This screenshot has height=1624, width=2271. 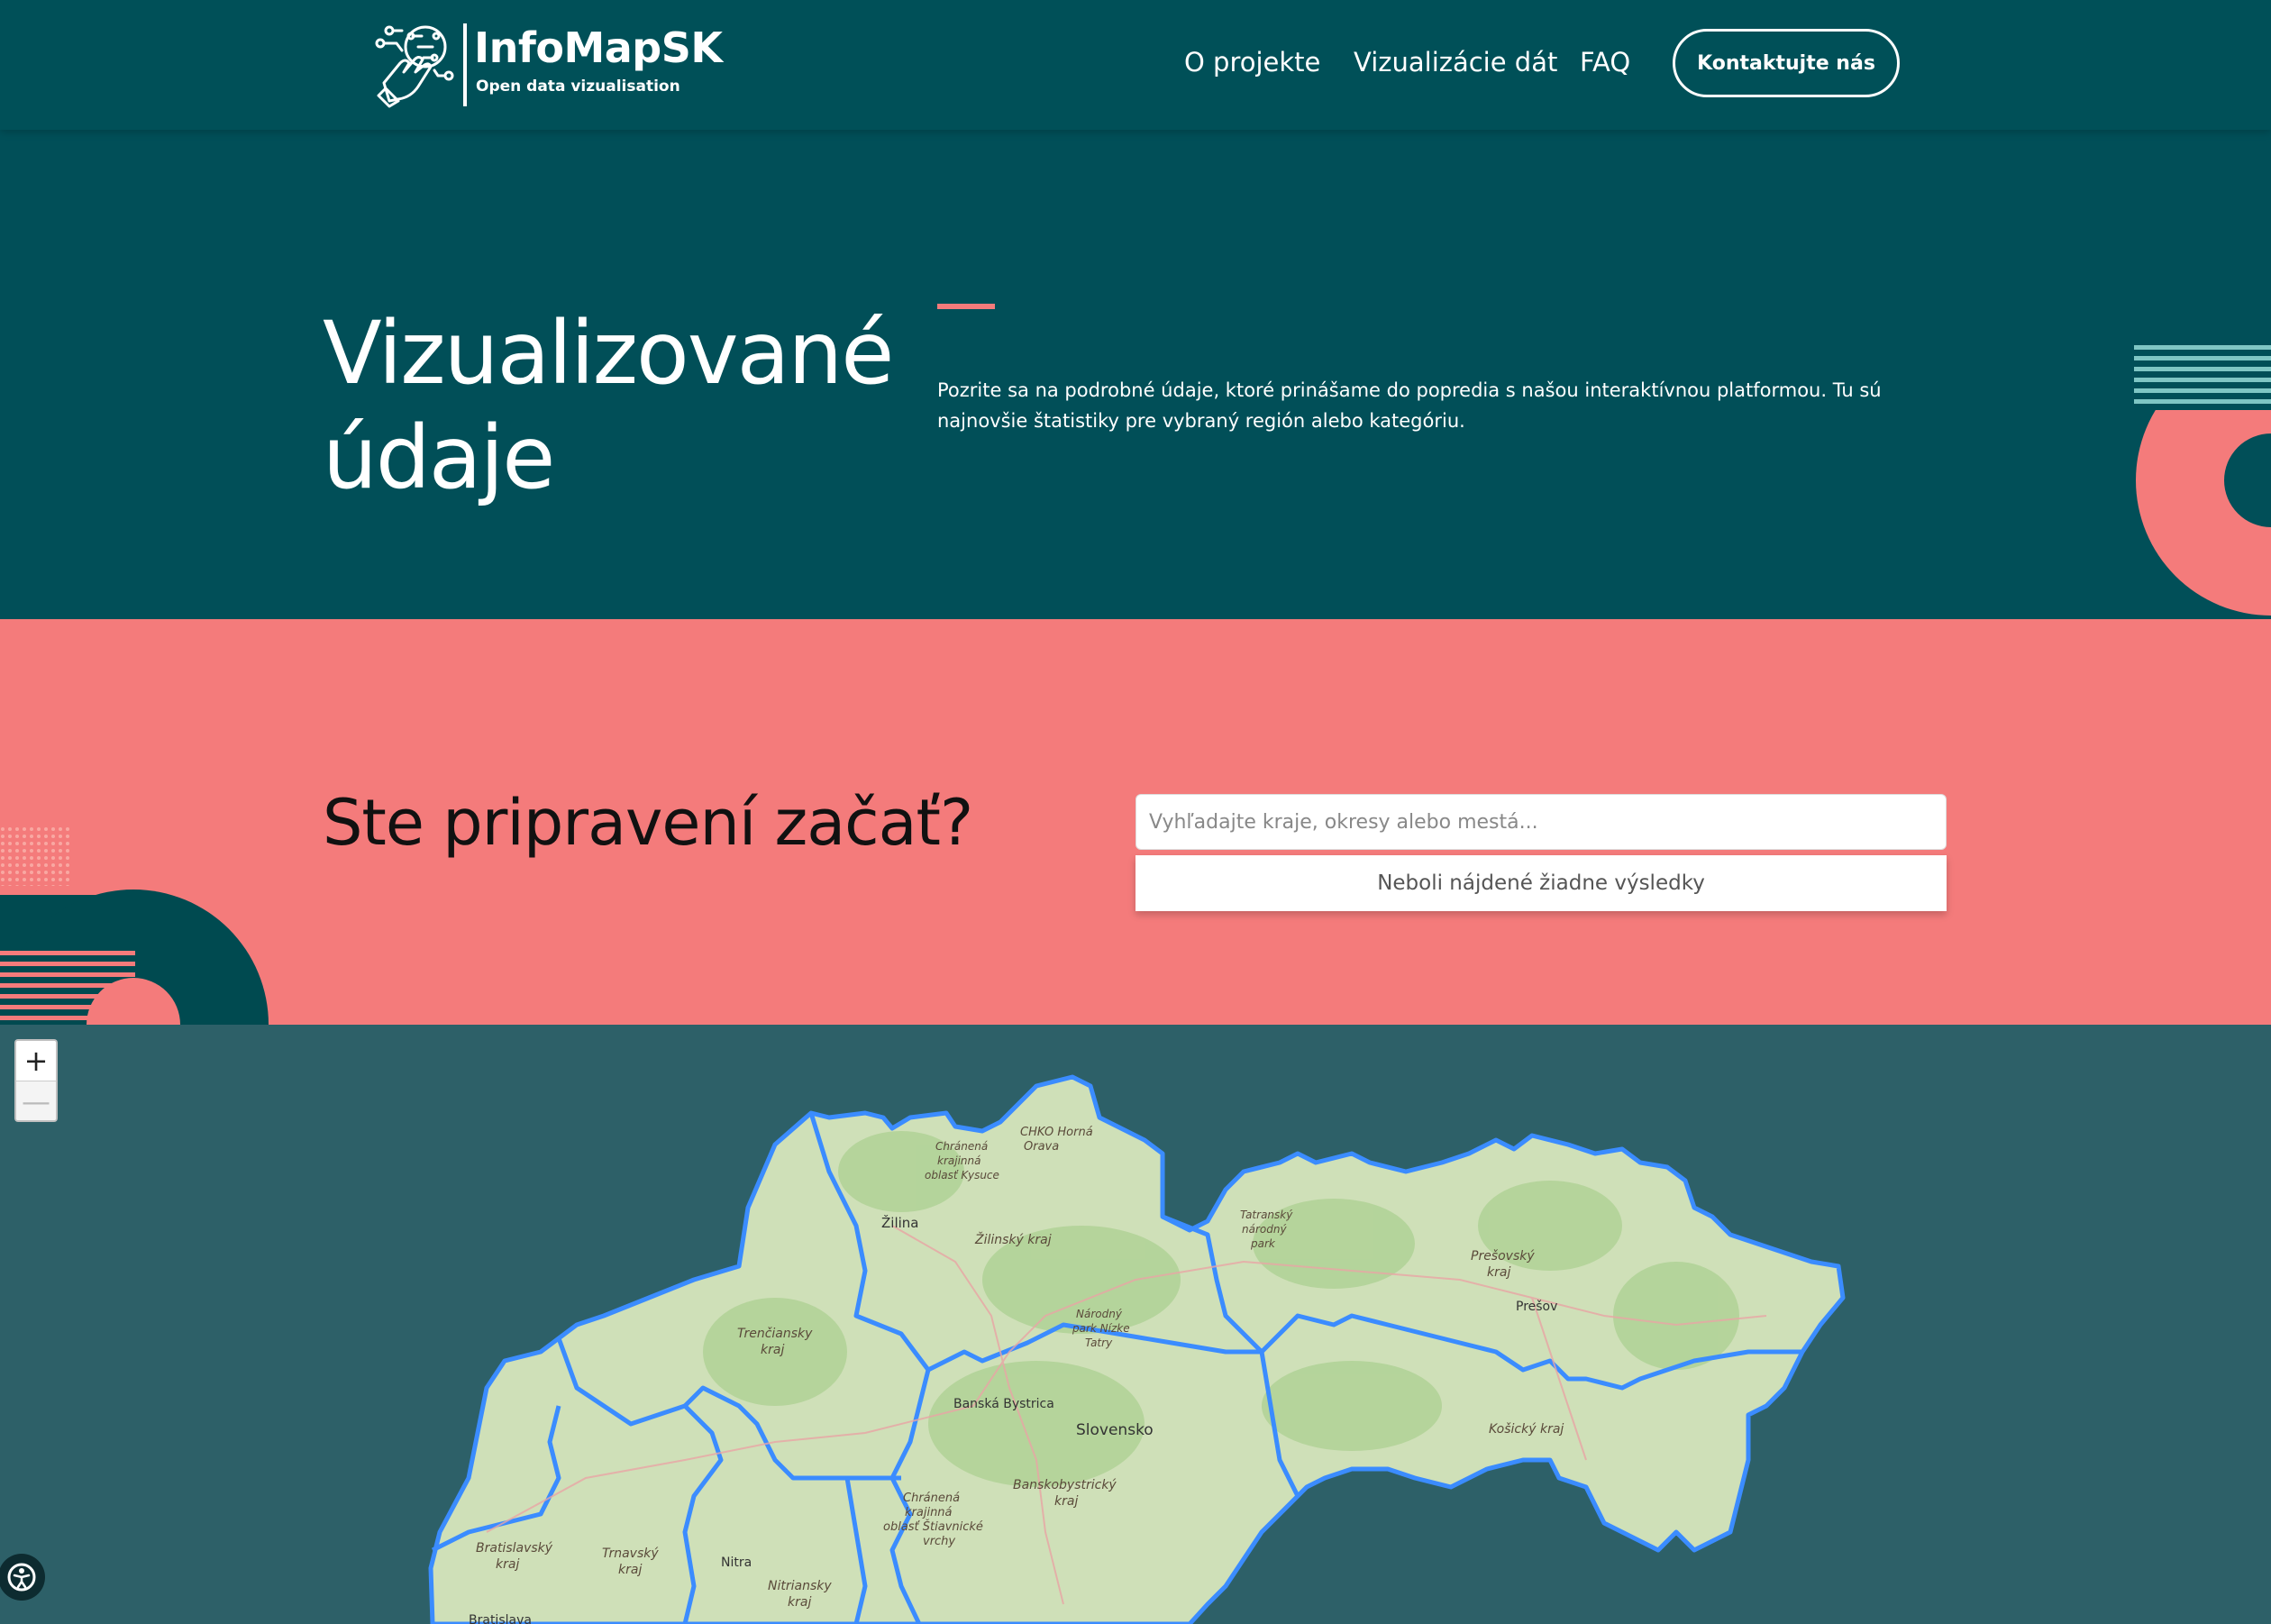 What do you see at coordinates (1041, 1147) in the screenshot?
I see `svg-text: Orava` at bounding box center [1041, 1147].